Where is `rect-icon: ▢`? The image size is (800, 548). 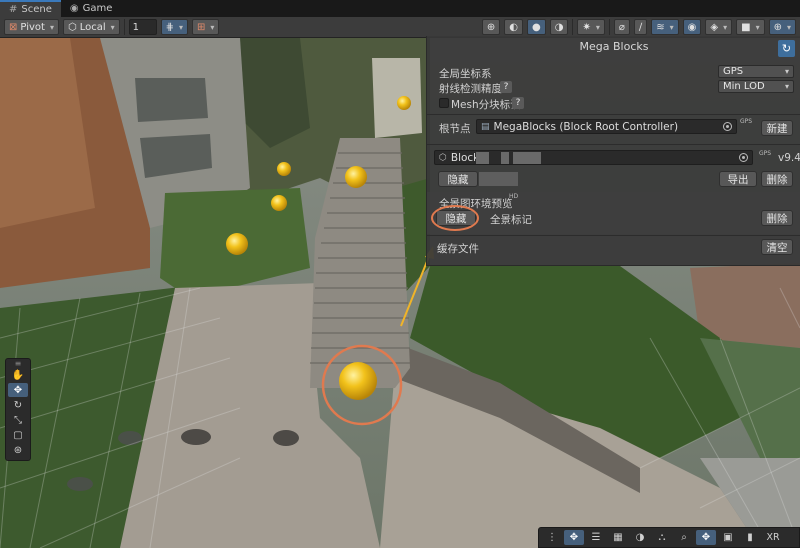 rect-icon: ▢ is located at coordinates (18, 435).